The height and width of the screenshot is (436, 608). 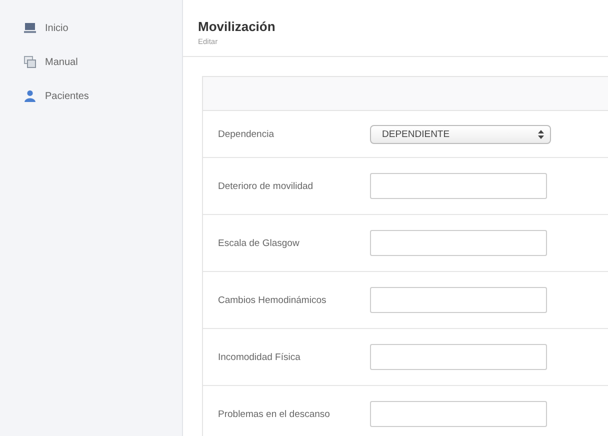 What do you see at coordinates (260, 357) in the screenshot?
I see `field-label: Incomodidad Física` at bounding box center [260, 357].